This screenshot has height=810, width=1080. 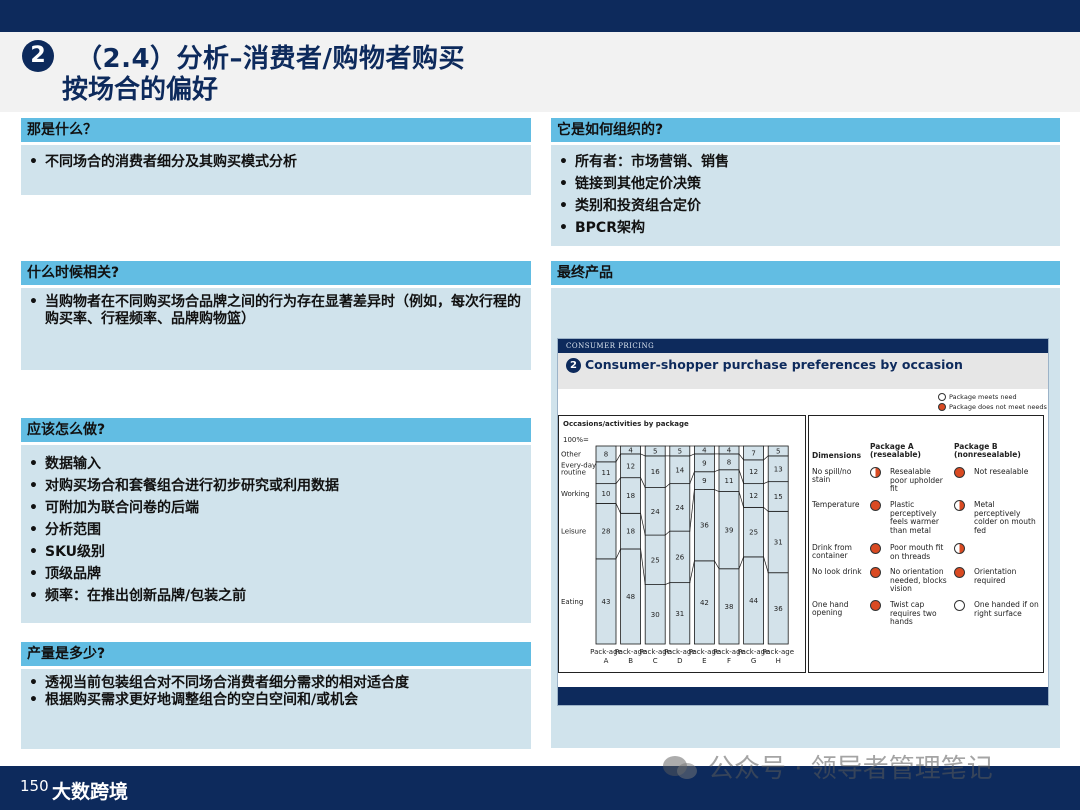 I want to click on data-label: 36, so click(x=704, y=526).